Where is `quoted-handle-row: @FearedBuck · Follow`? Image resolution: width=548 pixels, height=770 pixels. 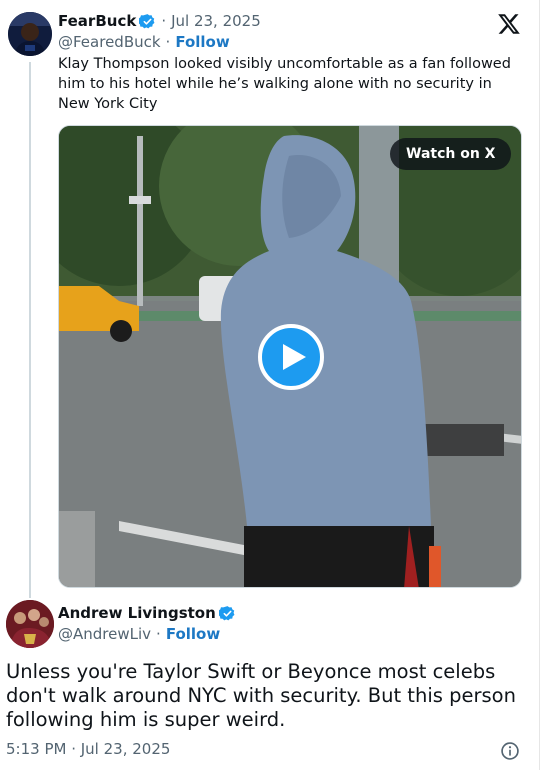
quoted-handle-row: @FearedBuck · Follow is located at coordinates (144, 42).